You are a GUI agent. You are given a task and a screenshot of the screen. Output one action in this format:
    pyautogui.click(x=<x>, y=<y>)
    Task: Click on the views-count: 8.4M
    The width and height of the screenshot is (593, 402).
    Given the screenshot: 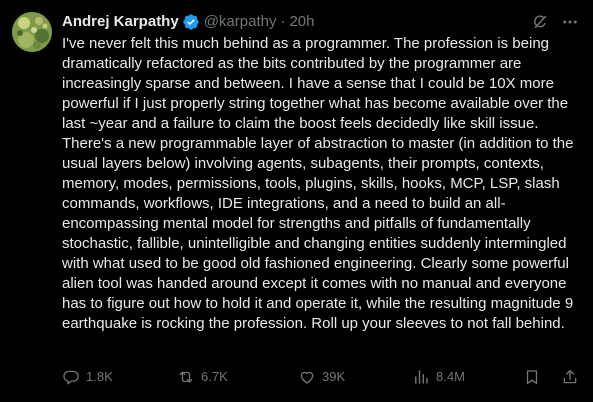 What is the action you would take?
    pyautogui.click(x=450, y=376)
    